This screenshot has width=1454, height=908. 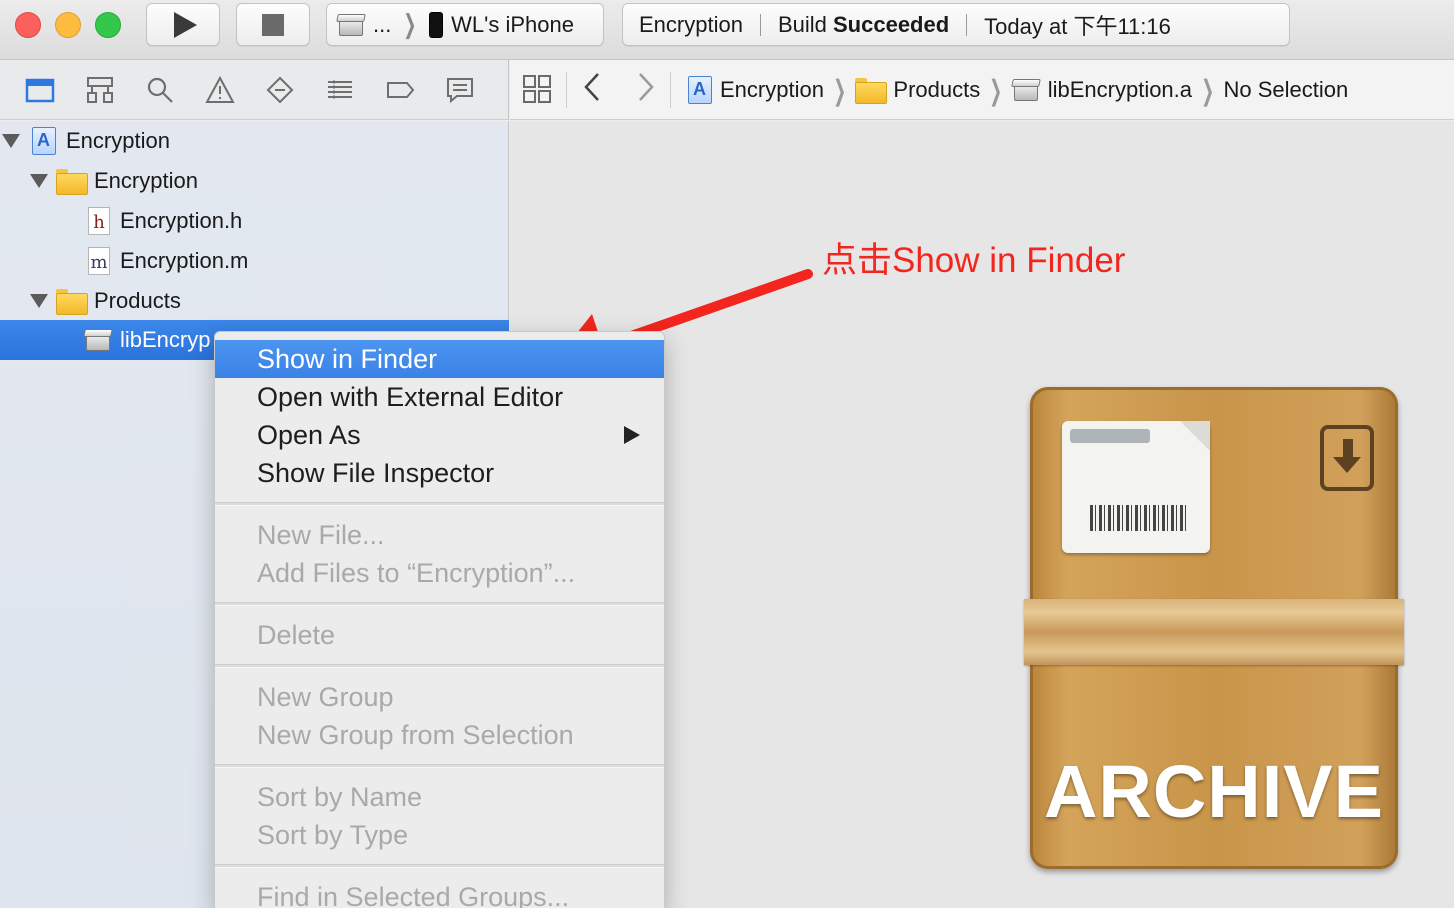 What do you see at coordinates (28, 25) in the screenshot?
I see `close-window-button` at bounding box center [28, 25].